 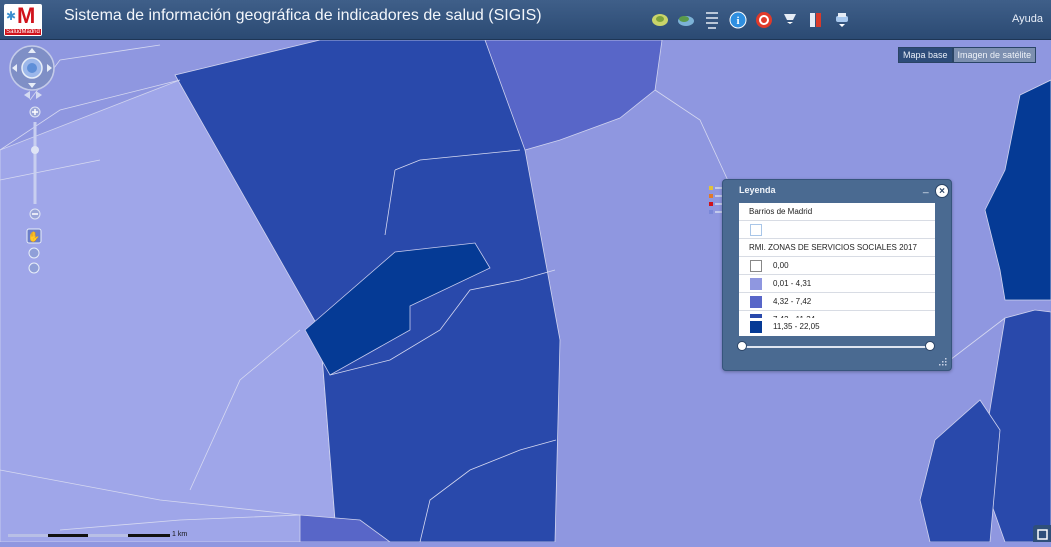 What do you see at coordinates (837, 327) in the screenshot?
I see `legend-class-row: 11,35 - 22,05` at bounding box center [837, 327].